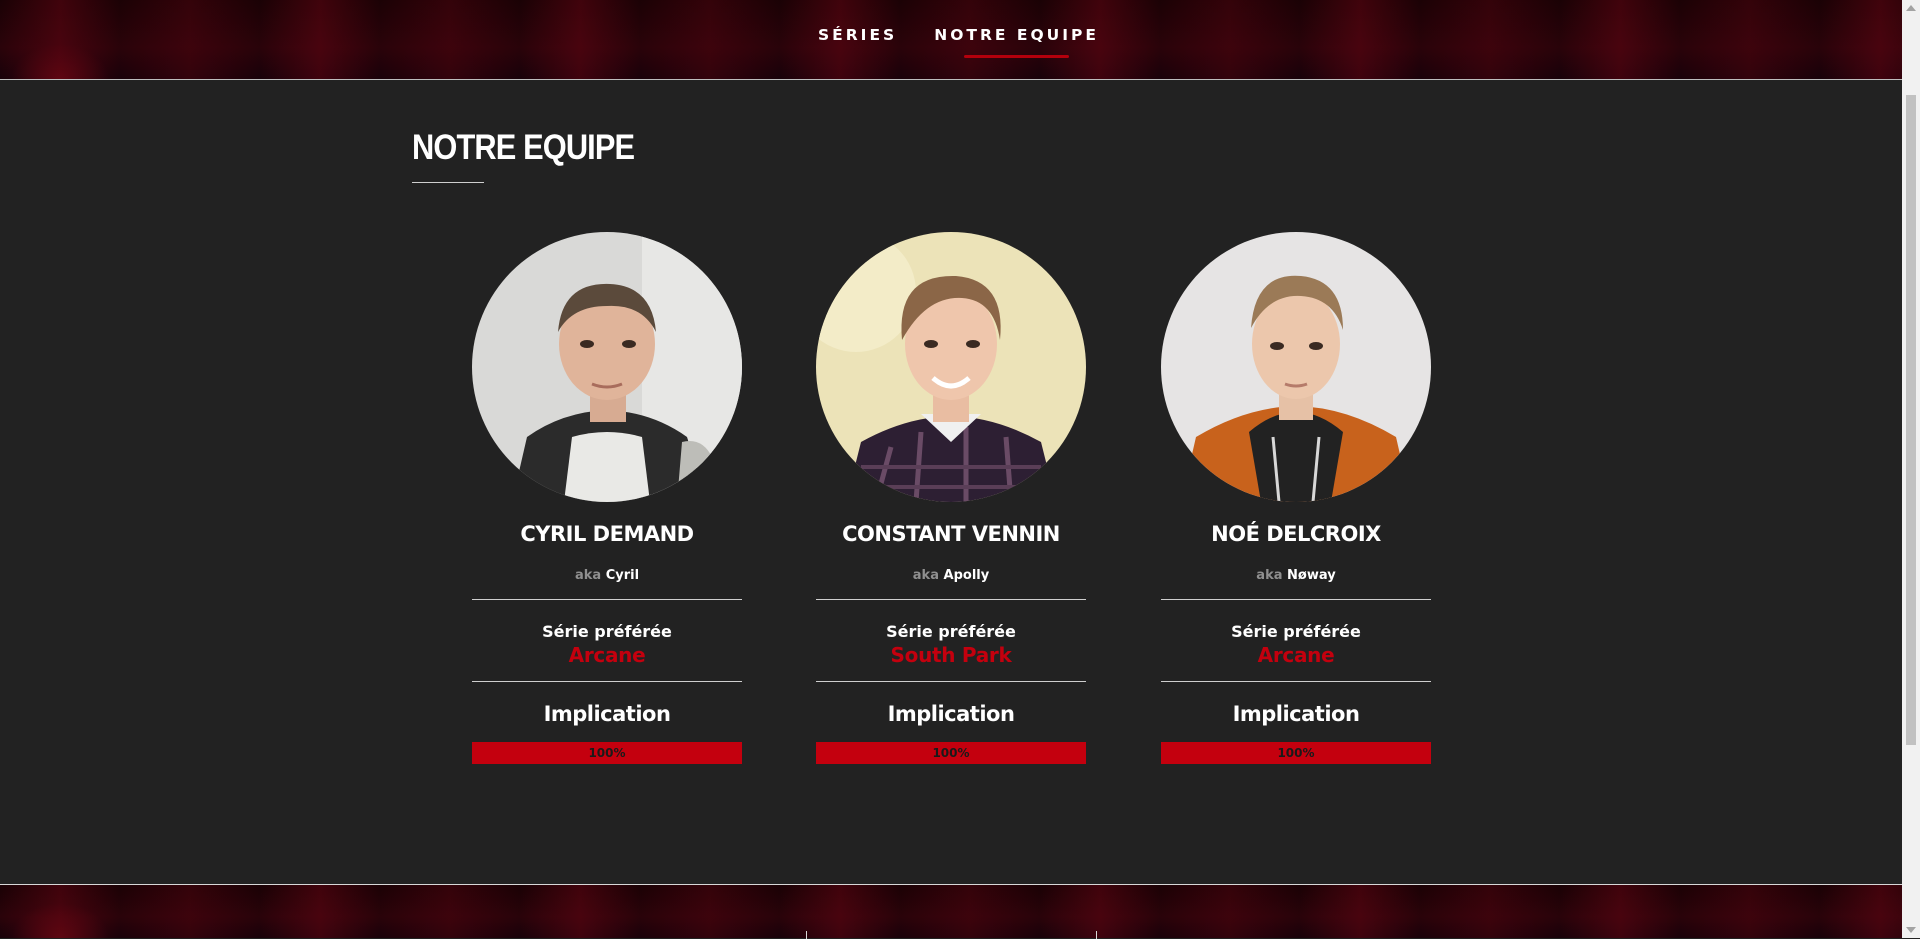  What do you see at coordinates (1911, 930) in the screenshot?
I see `scroll-down-arrow-icon` at bounding box center [1911, 930].